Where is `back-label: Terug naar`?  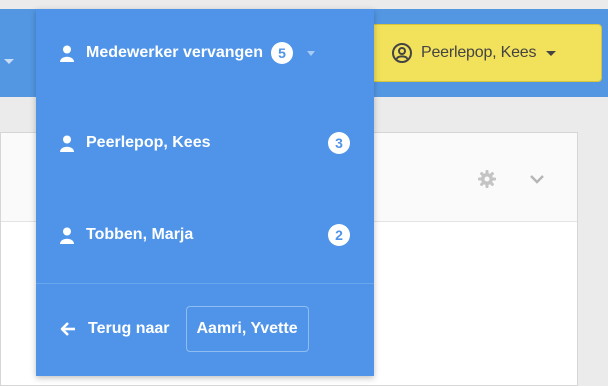
back-label: Terug naar is located at coordinates (129, 328).